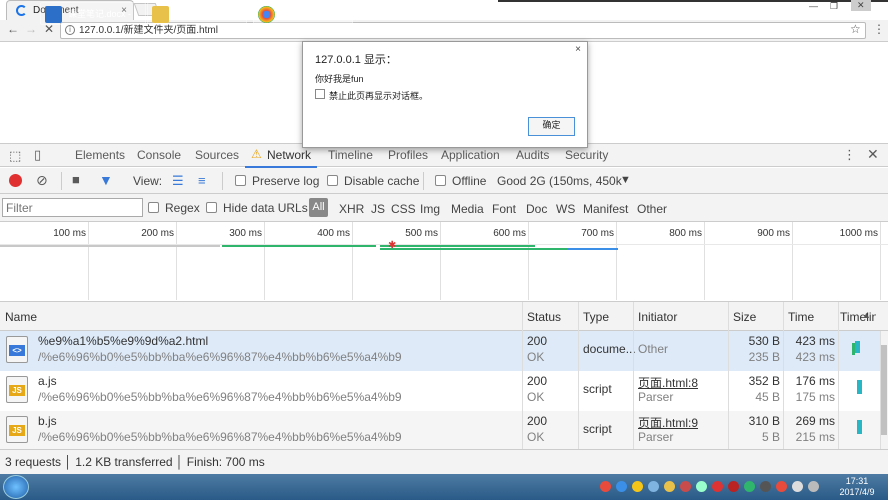 The width and height of the screenshot is (888, 500). I want to click on back-icon: ←, so click(13, 29).